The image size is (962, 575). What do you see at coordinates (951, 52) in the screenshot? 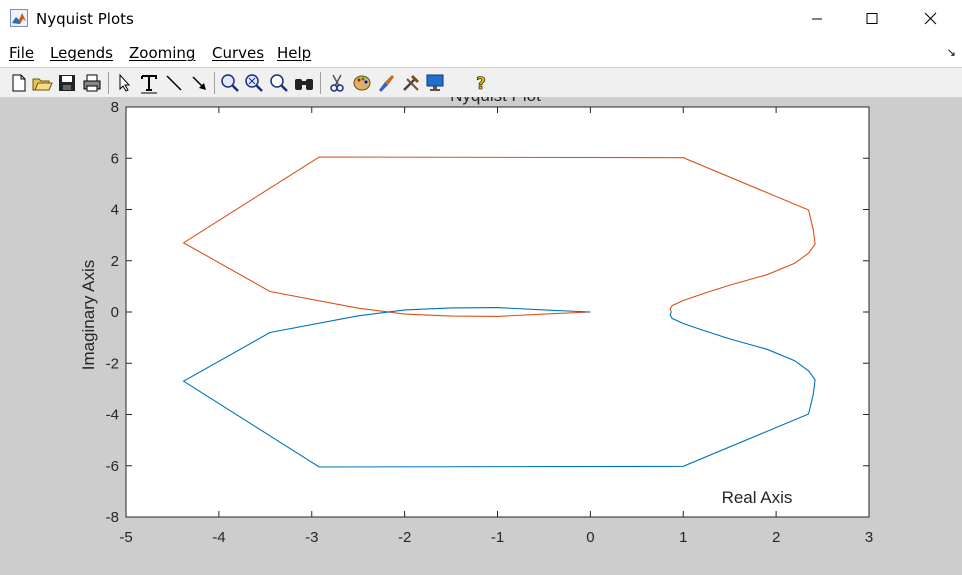
I see `dock-arrow-icon: ↘` at bounding box center [951, 52].